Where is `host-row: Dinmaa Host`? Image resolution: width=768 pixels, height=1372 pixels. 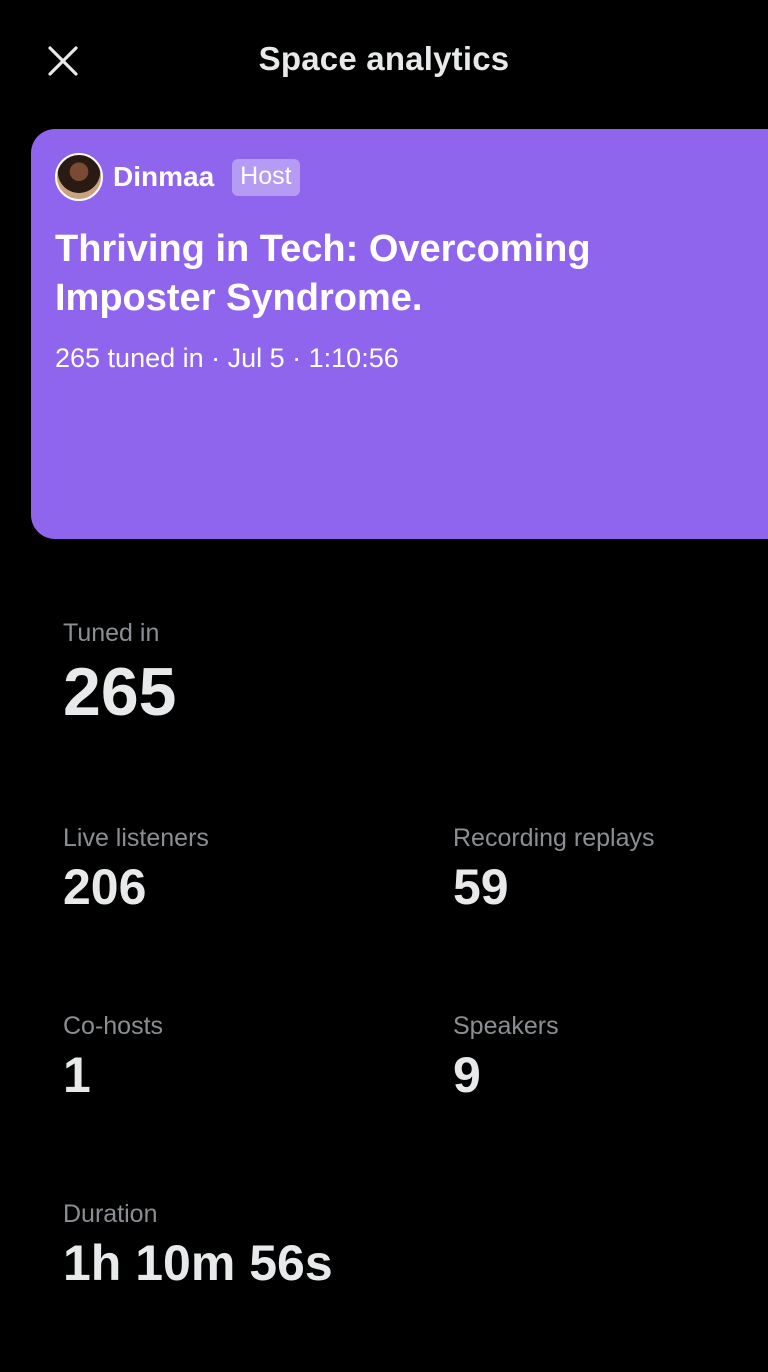 host-row: Dinmaa Host is located at coordinates (177, 177).